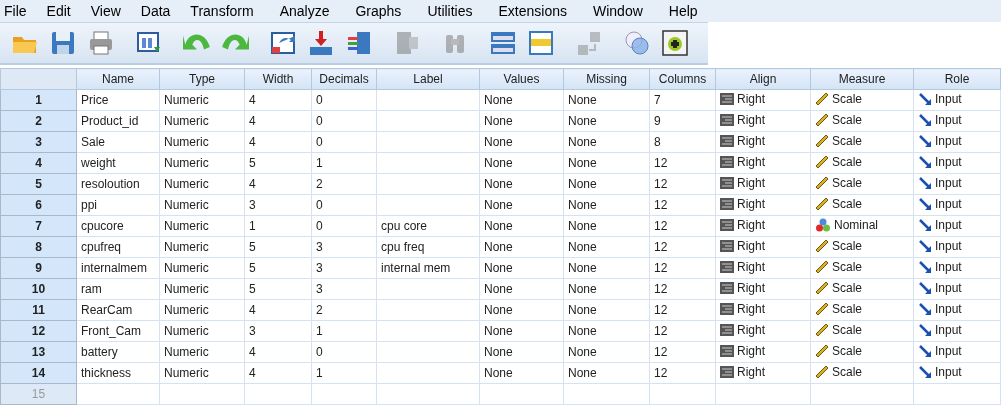 The image size is (1001, 409). What do you see at coordinates (38, 184) in the screenshot?
I see `row-number: 5` at bounding box center [38, 184].